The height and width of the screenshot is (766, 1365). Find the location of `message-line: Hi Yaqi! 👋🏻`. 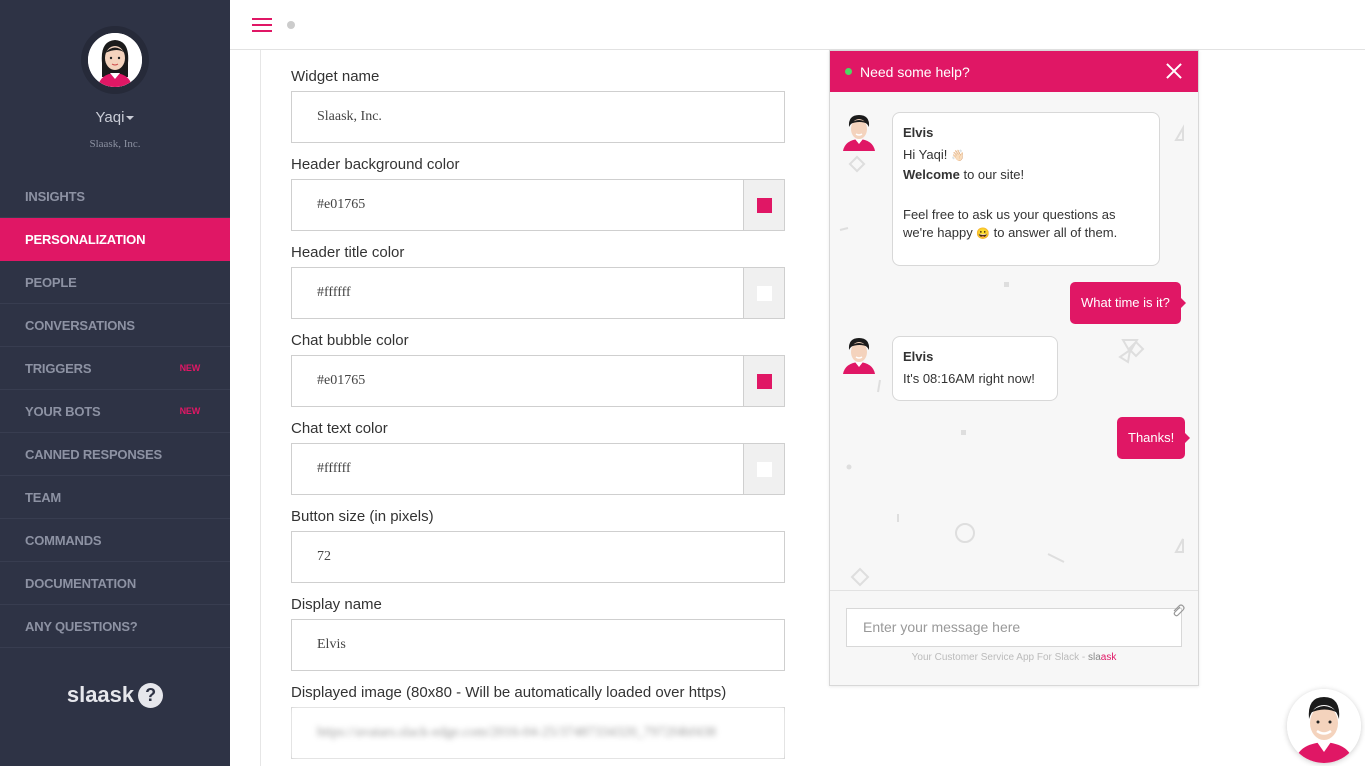

message-line: Hi Yaqi! 👋🏻 is located at coordinates (934, 155).